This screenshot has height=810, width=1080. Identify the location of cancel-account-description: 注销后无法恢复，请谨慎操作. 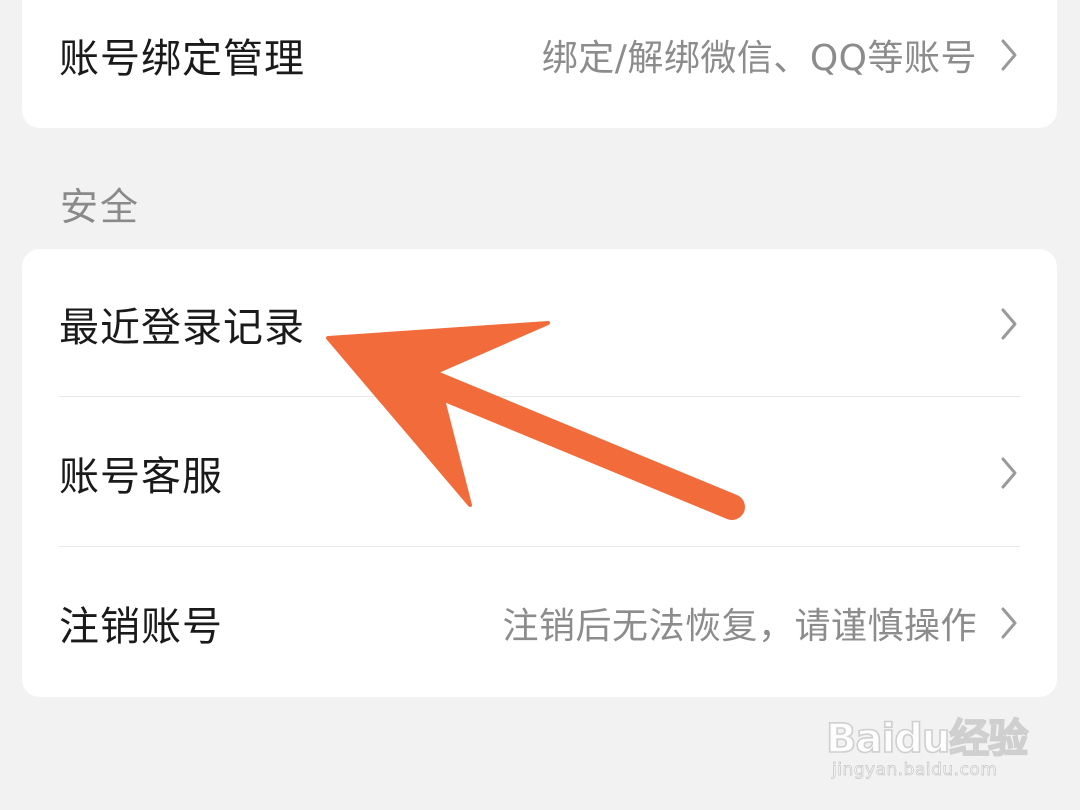
(739, 626).